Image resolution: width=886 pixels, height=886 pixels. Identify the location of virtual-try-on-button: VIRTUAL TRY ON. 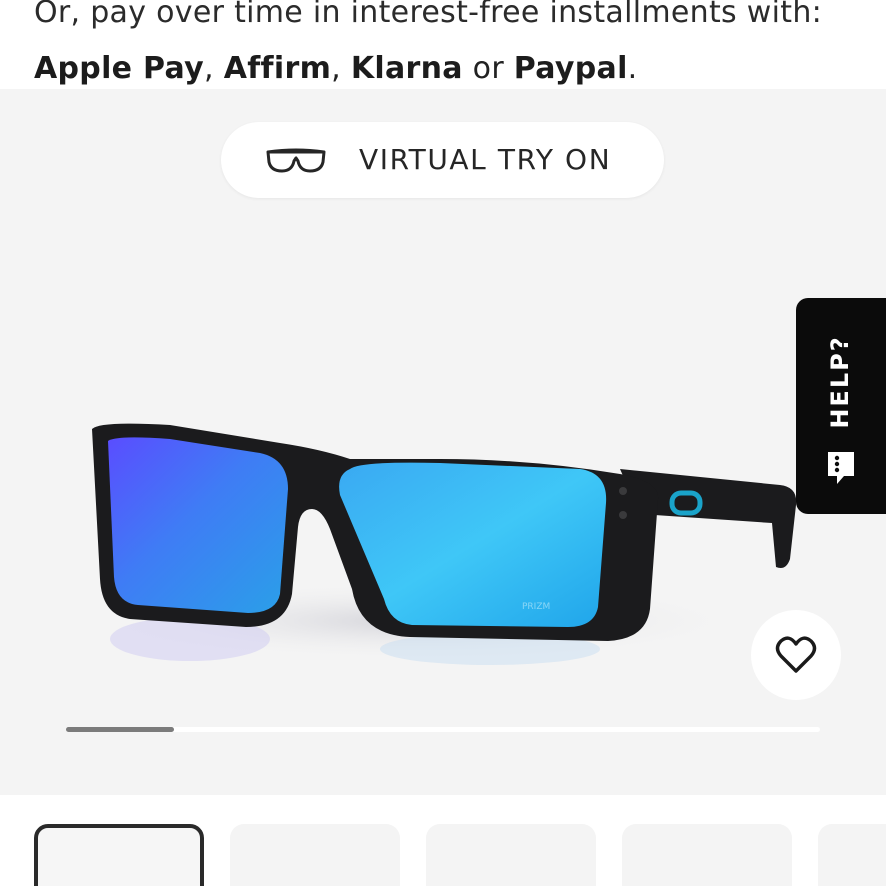
(442, 160).